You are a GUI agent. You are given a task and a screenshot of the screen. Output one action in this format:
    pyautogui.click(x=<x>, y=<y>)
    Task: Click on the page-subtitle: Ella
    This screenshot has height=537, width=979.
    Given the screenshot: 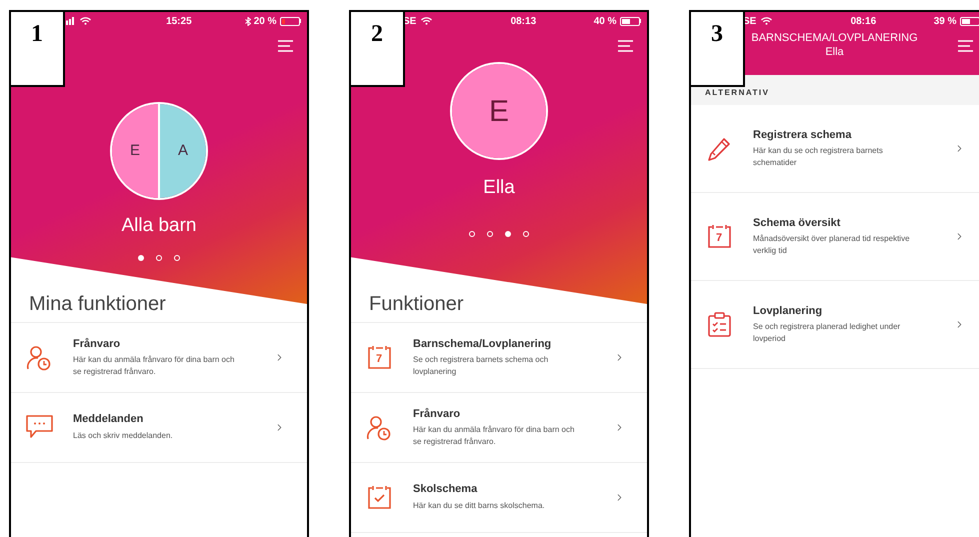 What is the action you would take?
    pyautogui.click(x=834, y=53)
    